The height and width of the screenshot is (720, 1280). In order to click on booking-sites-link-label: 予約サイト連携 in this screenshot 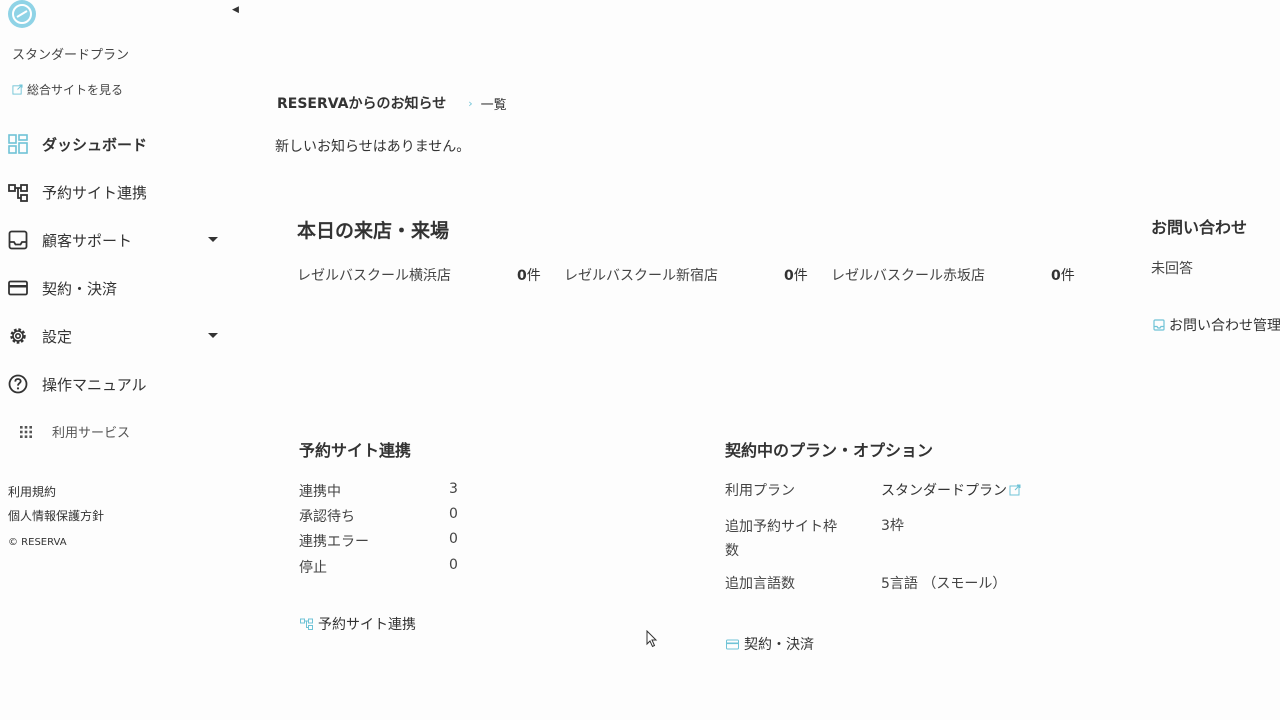, I will do `click(367, 625)`.